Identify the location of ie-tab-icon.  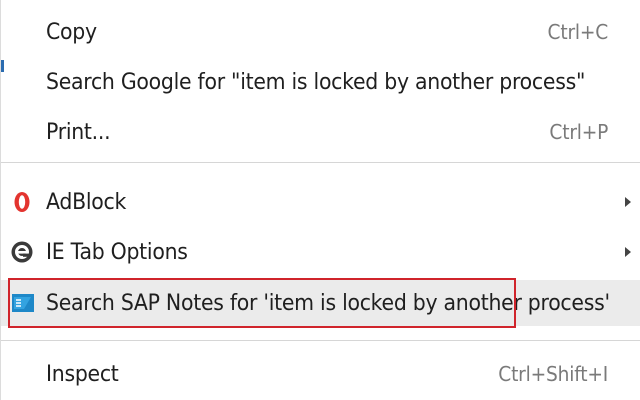
(22, 252).